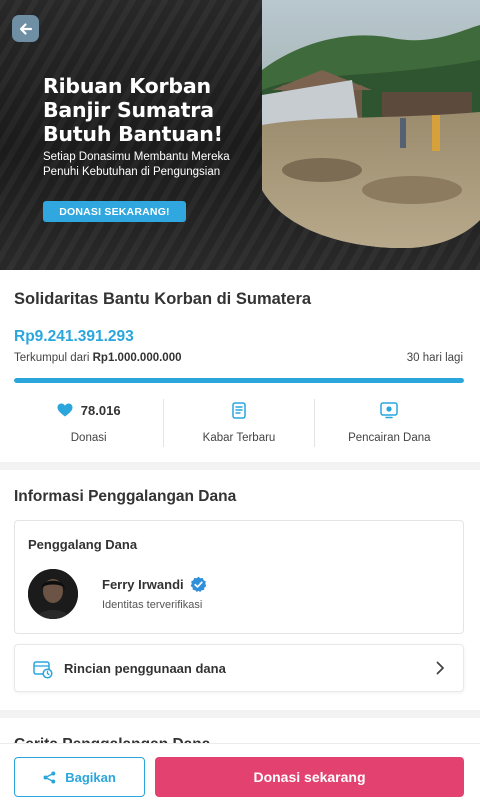 This screenshot has width=480, height=811. Describe the element at coordinates (83, 544) in the screenshot. I see `fundraiser-label: Penggalang Dana` at that location.